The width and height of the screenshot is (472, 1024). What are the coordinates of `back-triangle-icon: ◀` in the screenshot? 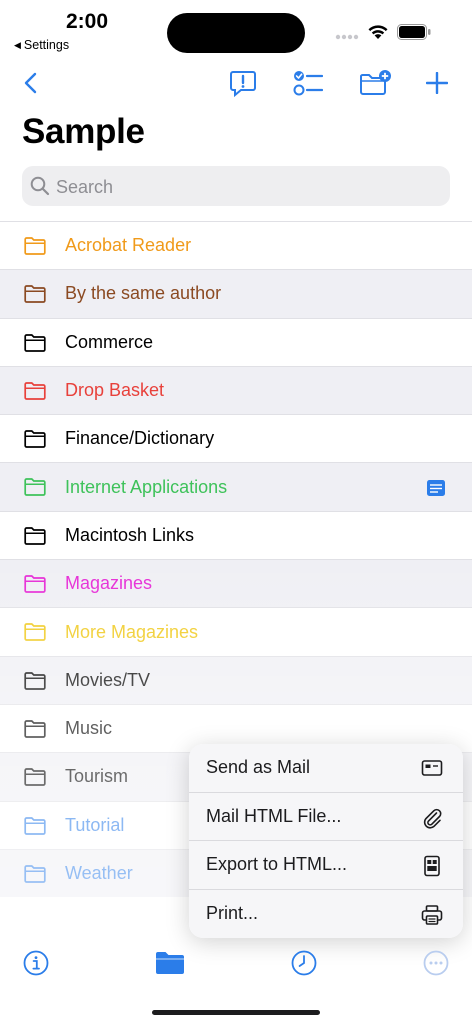 It's located at (17, 44).